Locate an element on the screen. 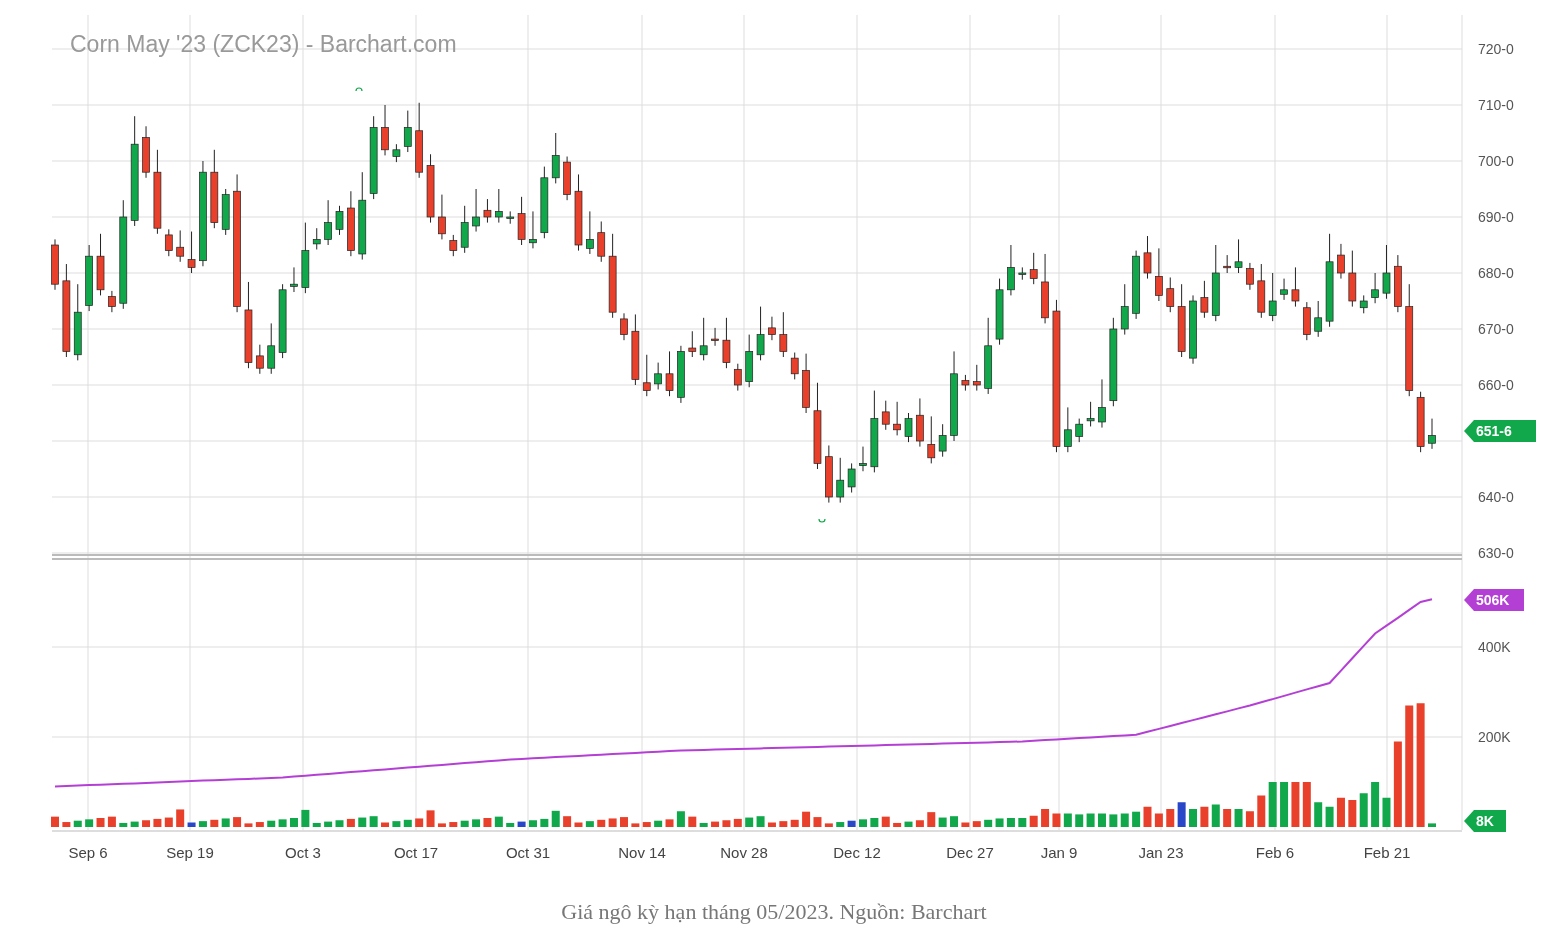 The image size is (1548, 939). y-axis-label: 630-0 is located at coordinates (1496, 553).